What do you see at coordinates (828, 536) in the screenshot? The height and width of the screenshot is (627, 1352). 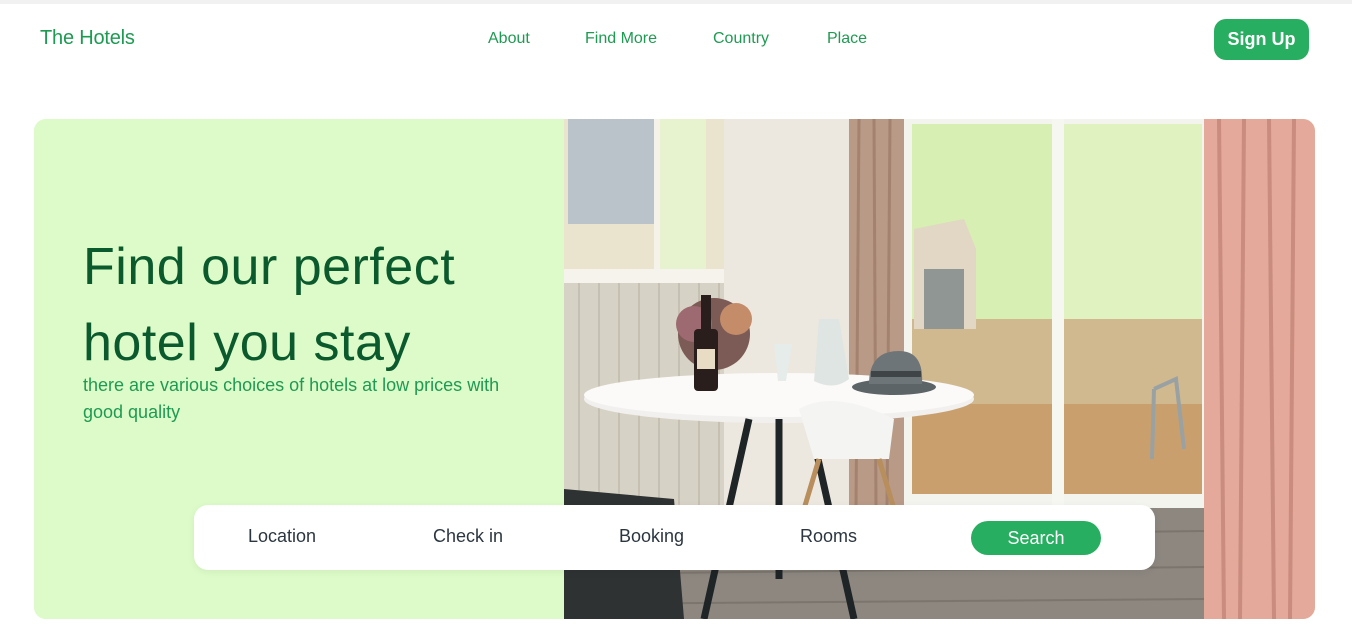 I see `rooms-field: Rooms` at bounding box center [828, 536].